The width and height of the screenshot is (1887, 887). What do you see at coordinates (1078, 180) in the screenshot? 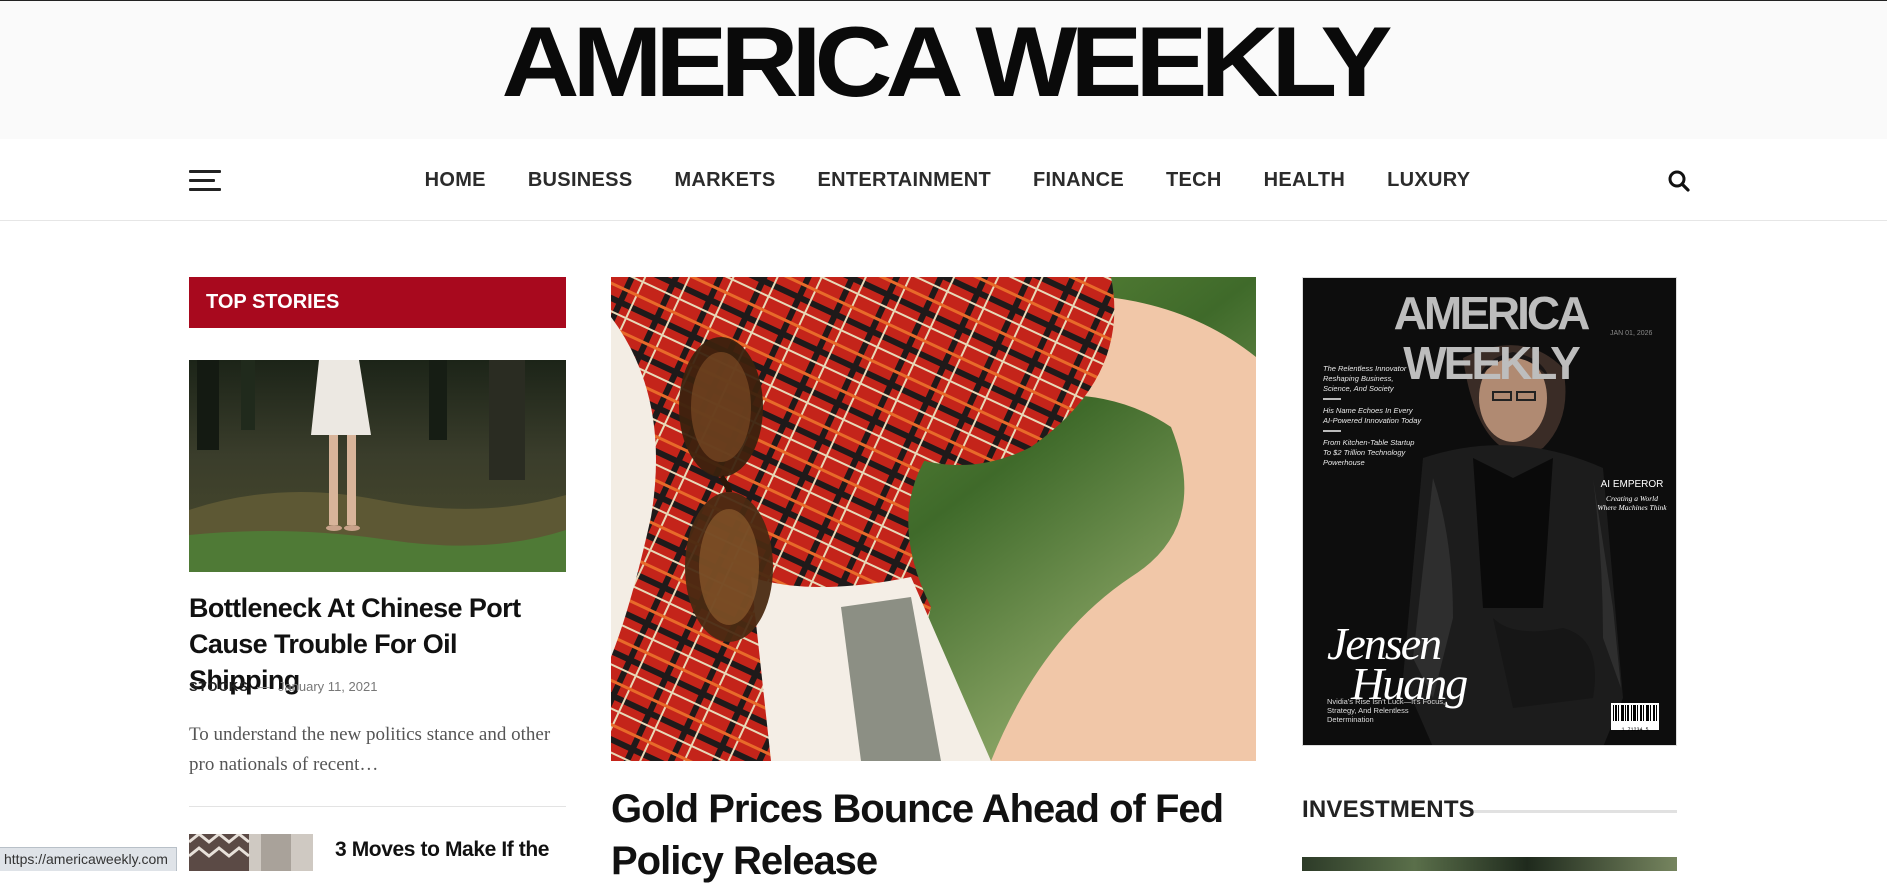
I see `nav-item-finance: FINANCE` at bounding box center [1078, 180].